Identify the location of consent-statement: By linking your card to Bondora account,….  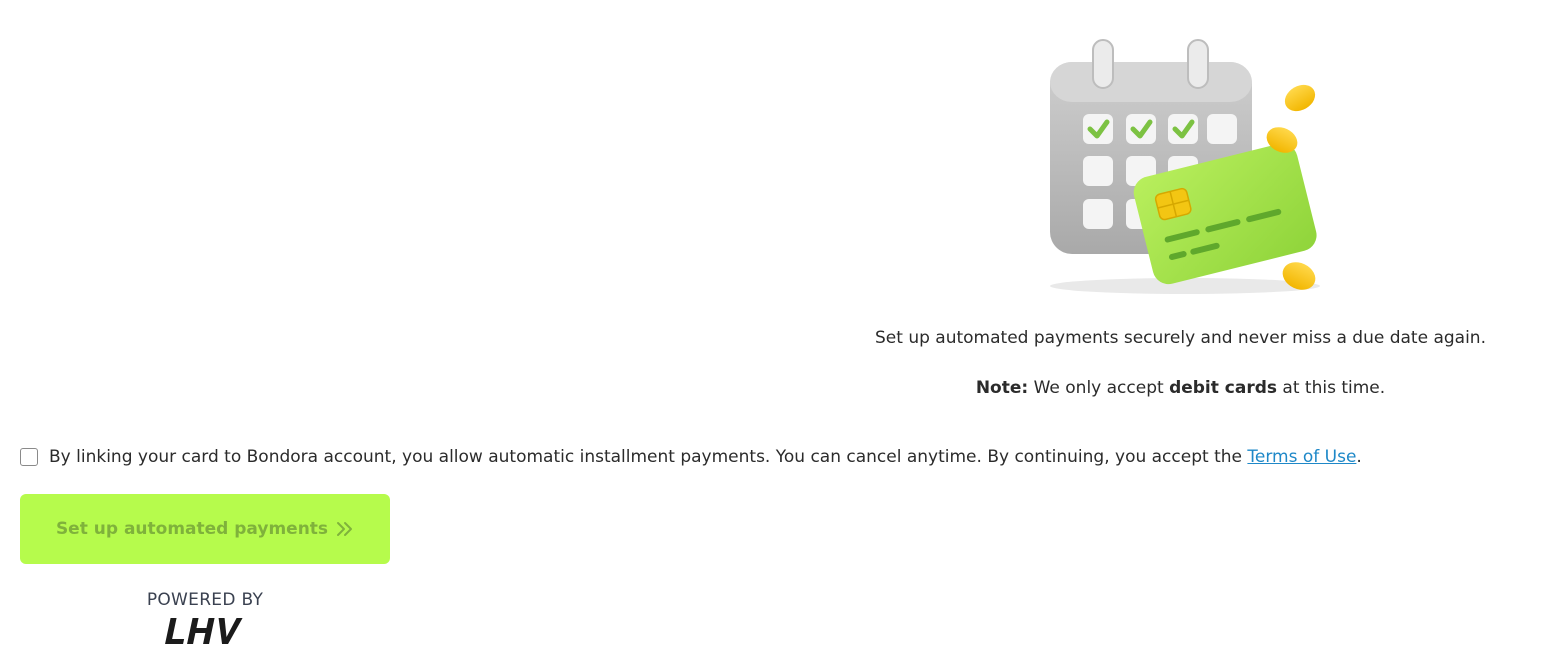
(648, 457).